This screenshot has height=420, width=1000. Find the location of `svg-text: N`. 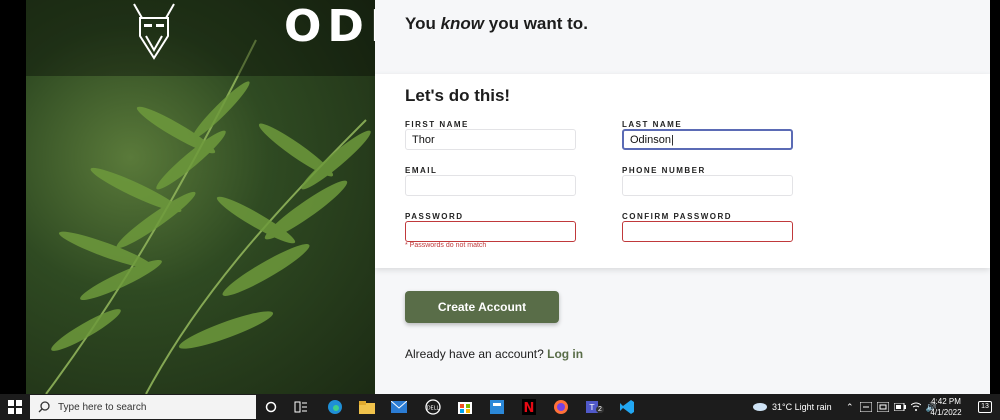

svg-text: N is located at coordinates (529, 408).